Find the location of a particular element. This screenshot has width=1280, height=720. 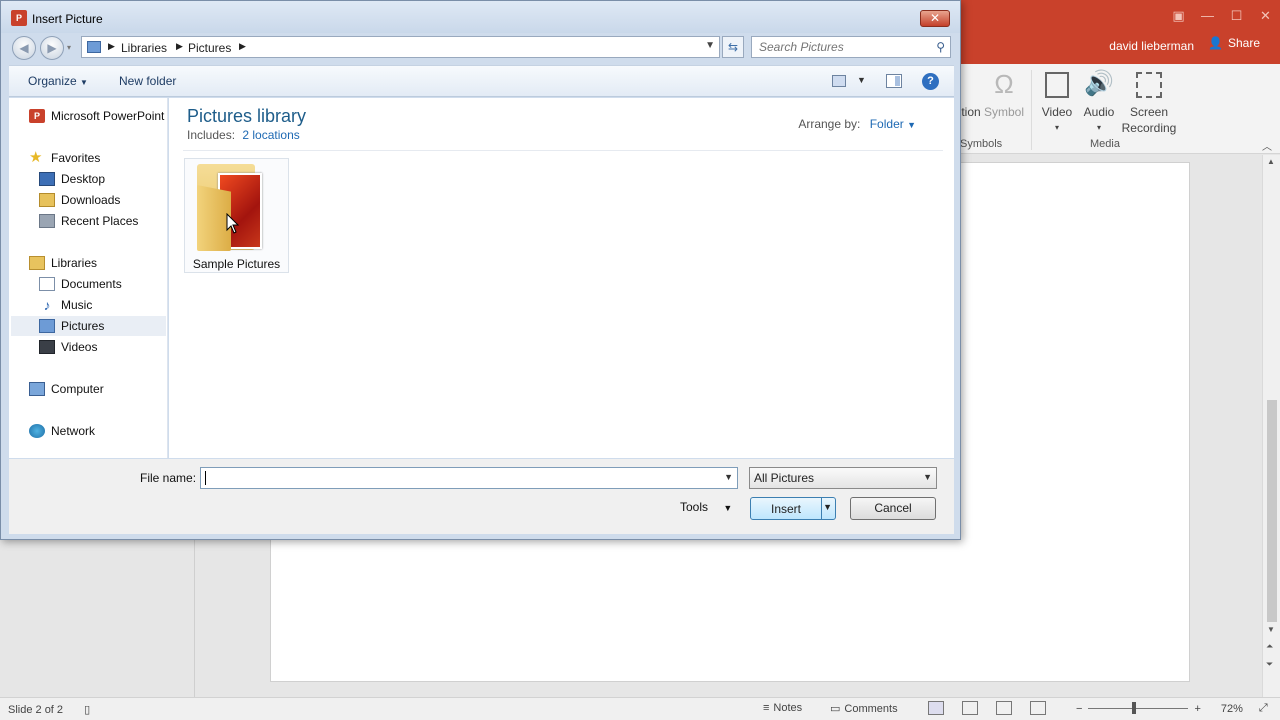

spell-check-icon: ▯ is located at coordinates (87, 710).